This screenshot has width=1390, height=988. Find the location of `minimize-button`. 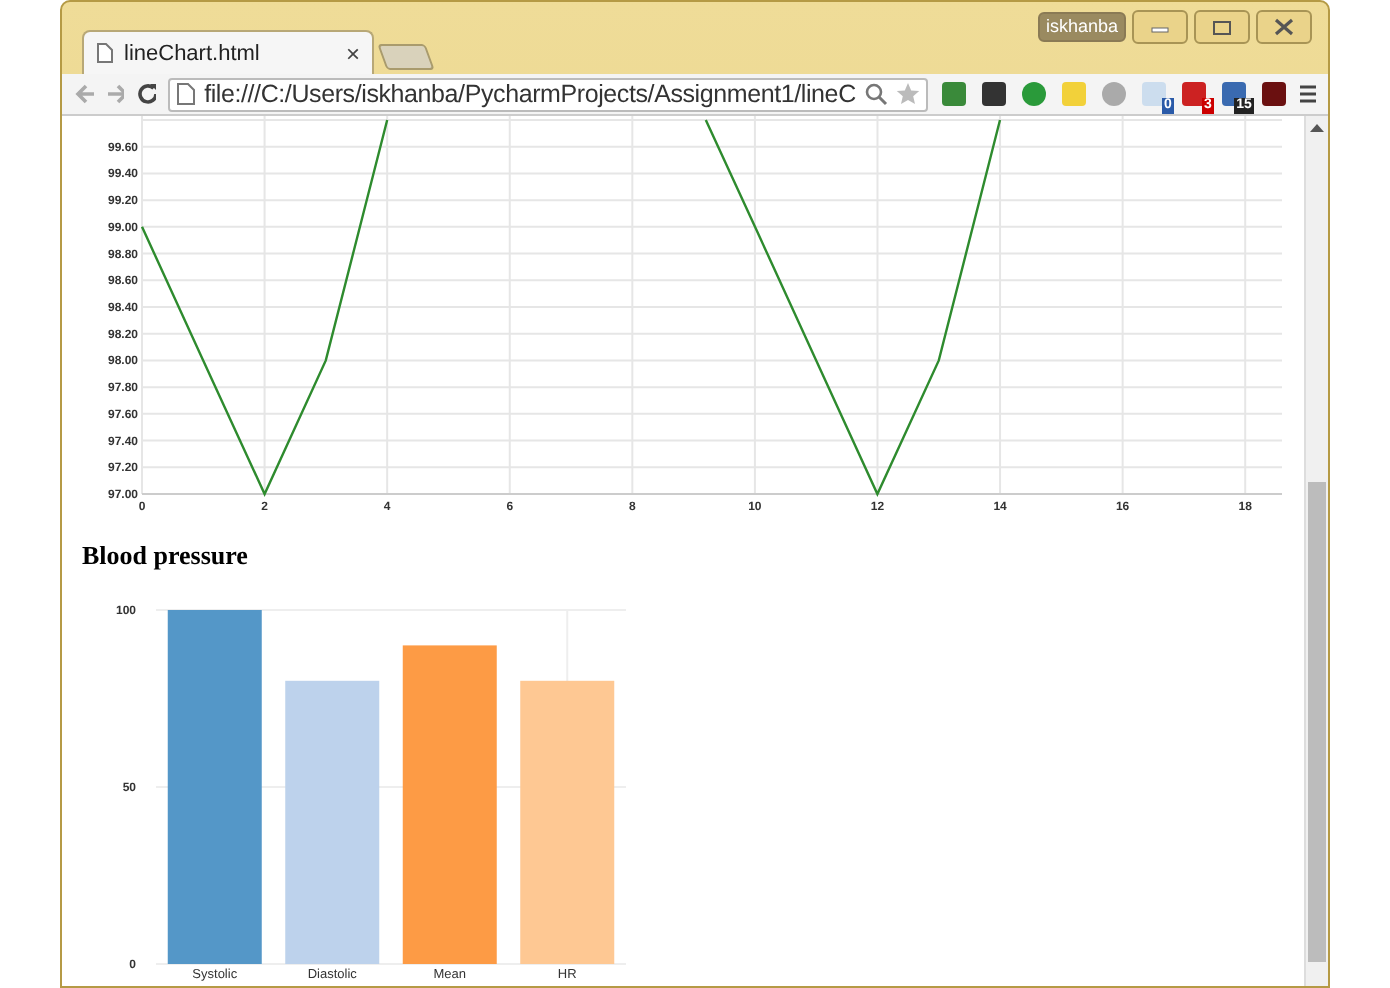

minimize-button is located at coordinates (1160, 27).